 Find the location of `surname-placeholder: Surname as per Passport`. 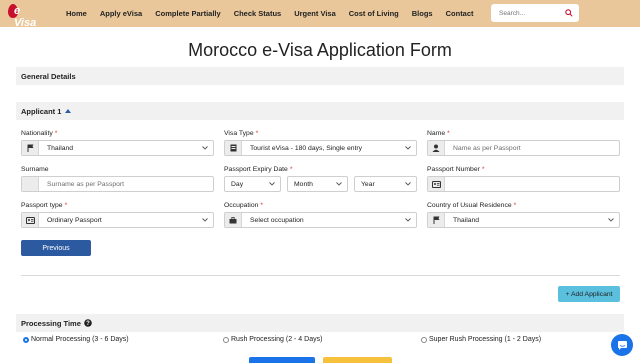

surname-placeholder: Surname as per Passport is located at coordinates (86, 184).